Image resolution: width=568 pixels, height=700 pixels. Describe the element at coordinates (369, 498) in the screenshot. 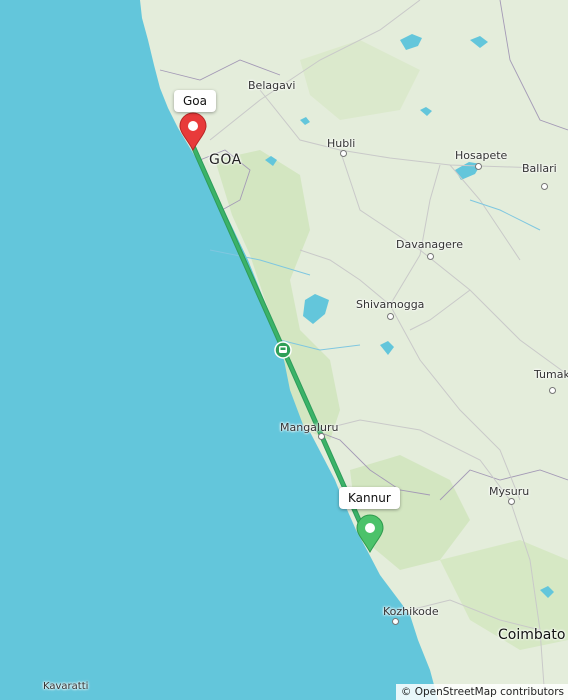

I see `end-callout: Kannur` at that location.